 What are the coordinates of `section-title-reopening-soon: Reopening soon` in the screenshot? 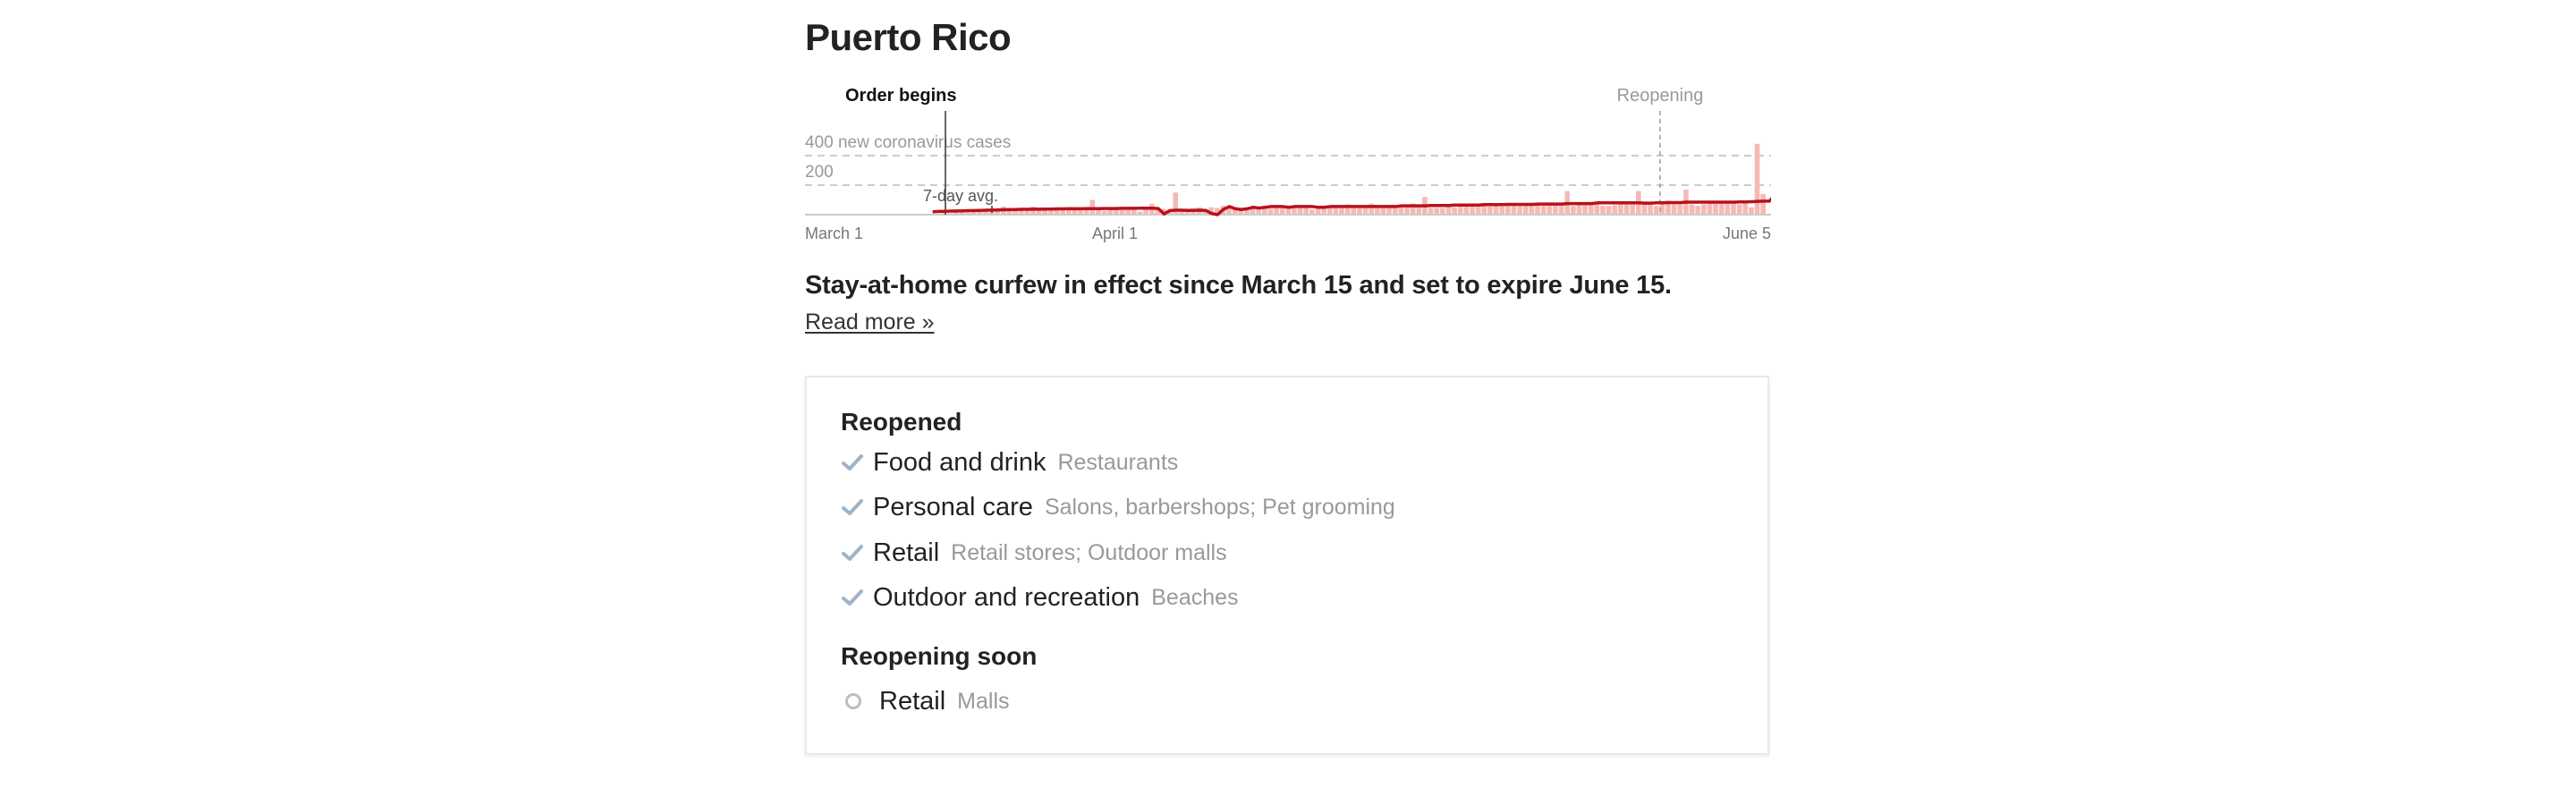 It's located at (939, 656).